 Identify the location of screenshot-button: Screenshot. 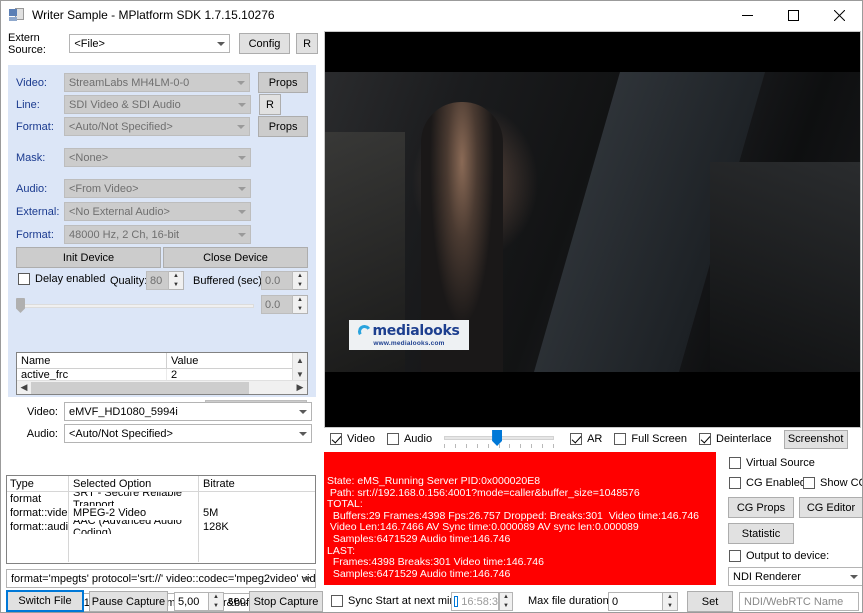
(815, 439).